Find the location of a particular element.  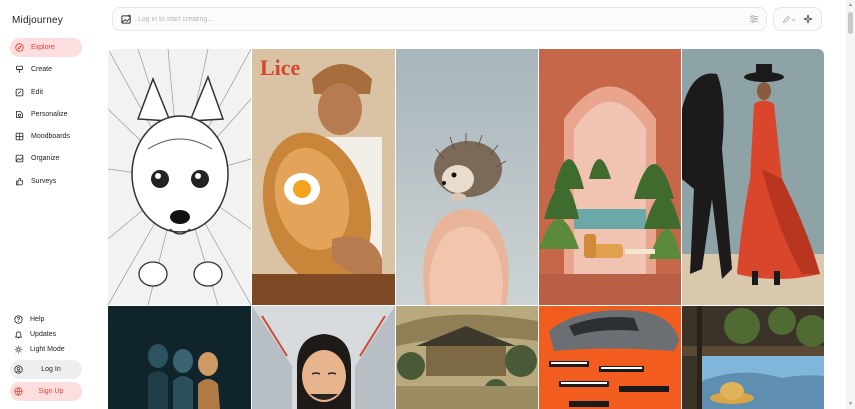

sliders-icon is located at coordinates (754, 19).